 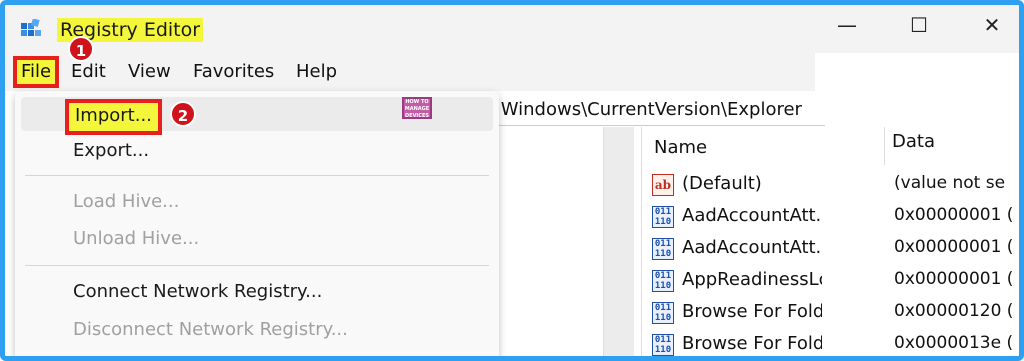 What do you see at coordinates (830, 185) in the screenshot?
I see `value-row: ab (Default) (value not se` at bounding box center [830, 185].